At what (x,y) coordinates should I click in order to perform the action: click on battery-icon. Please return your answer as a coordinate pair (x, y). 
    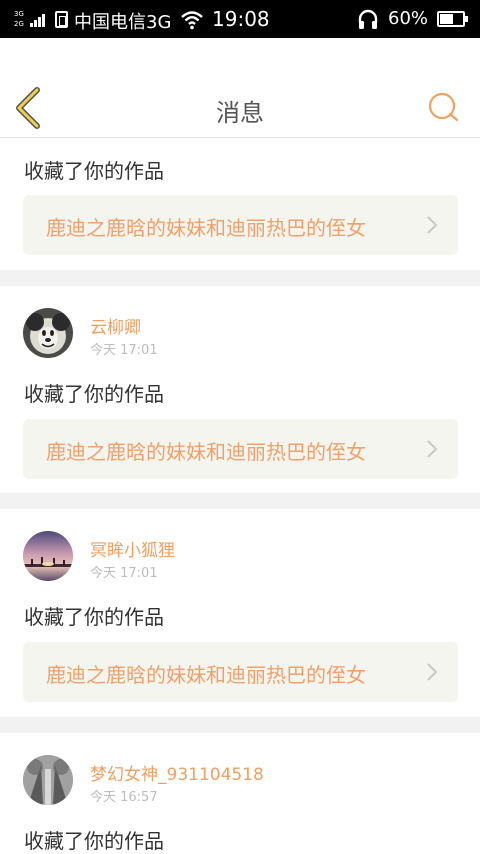
    Looking at the image, I should click on (452, 19).